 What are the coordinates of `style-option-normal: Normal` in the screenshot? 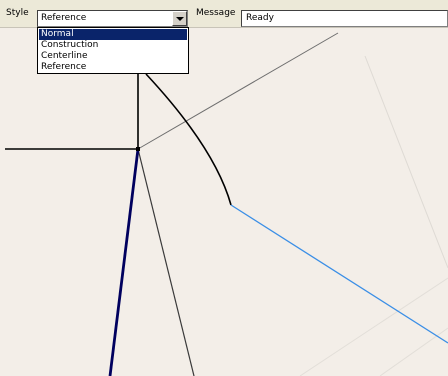 It's located at (113, 34).